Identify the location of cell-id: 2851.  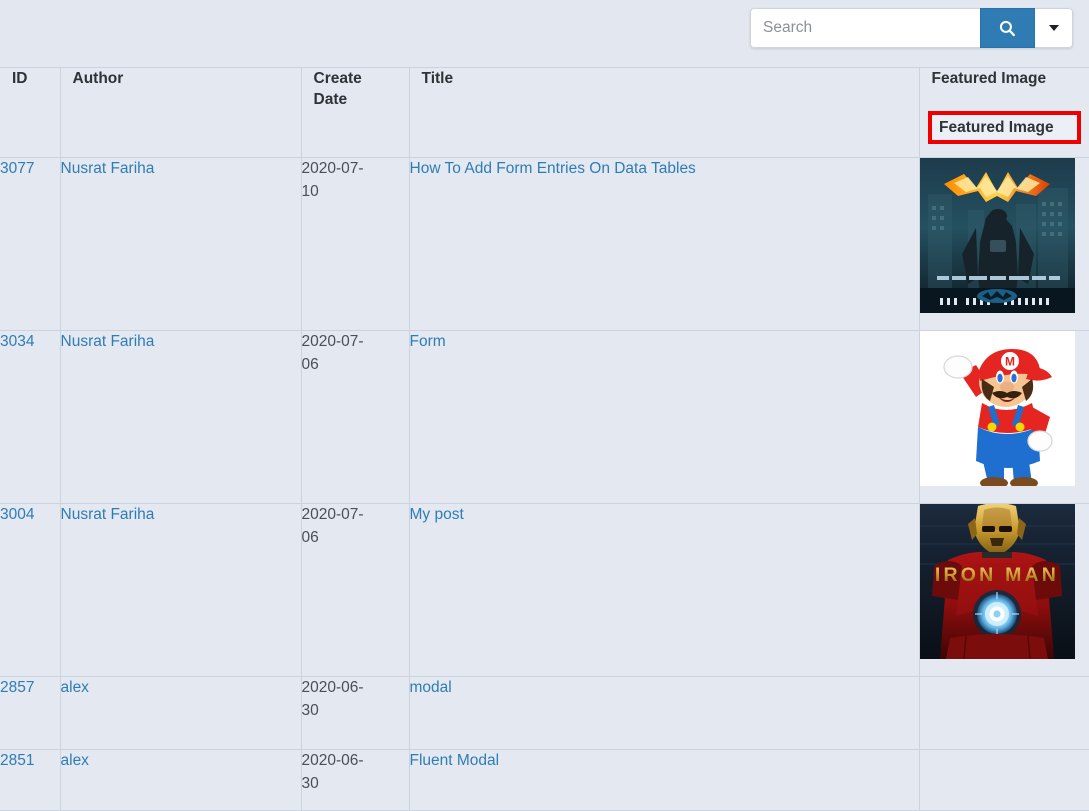
(30, 780).